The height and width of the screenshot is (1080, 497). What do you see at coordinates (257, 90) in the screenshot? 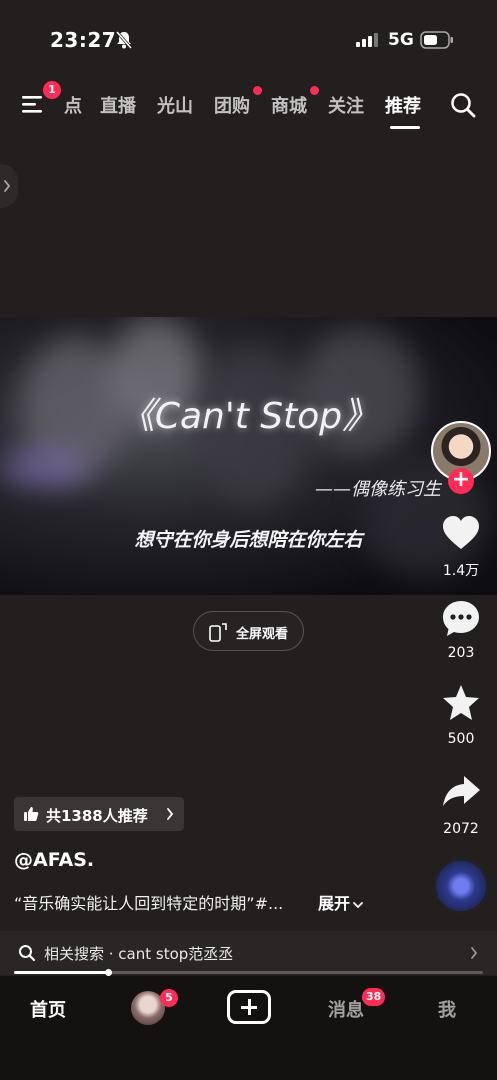
I see `group-buy-dot` at bounding box center [257, 90].